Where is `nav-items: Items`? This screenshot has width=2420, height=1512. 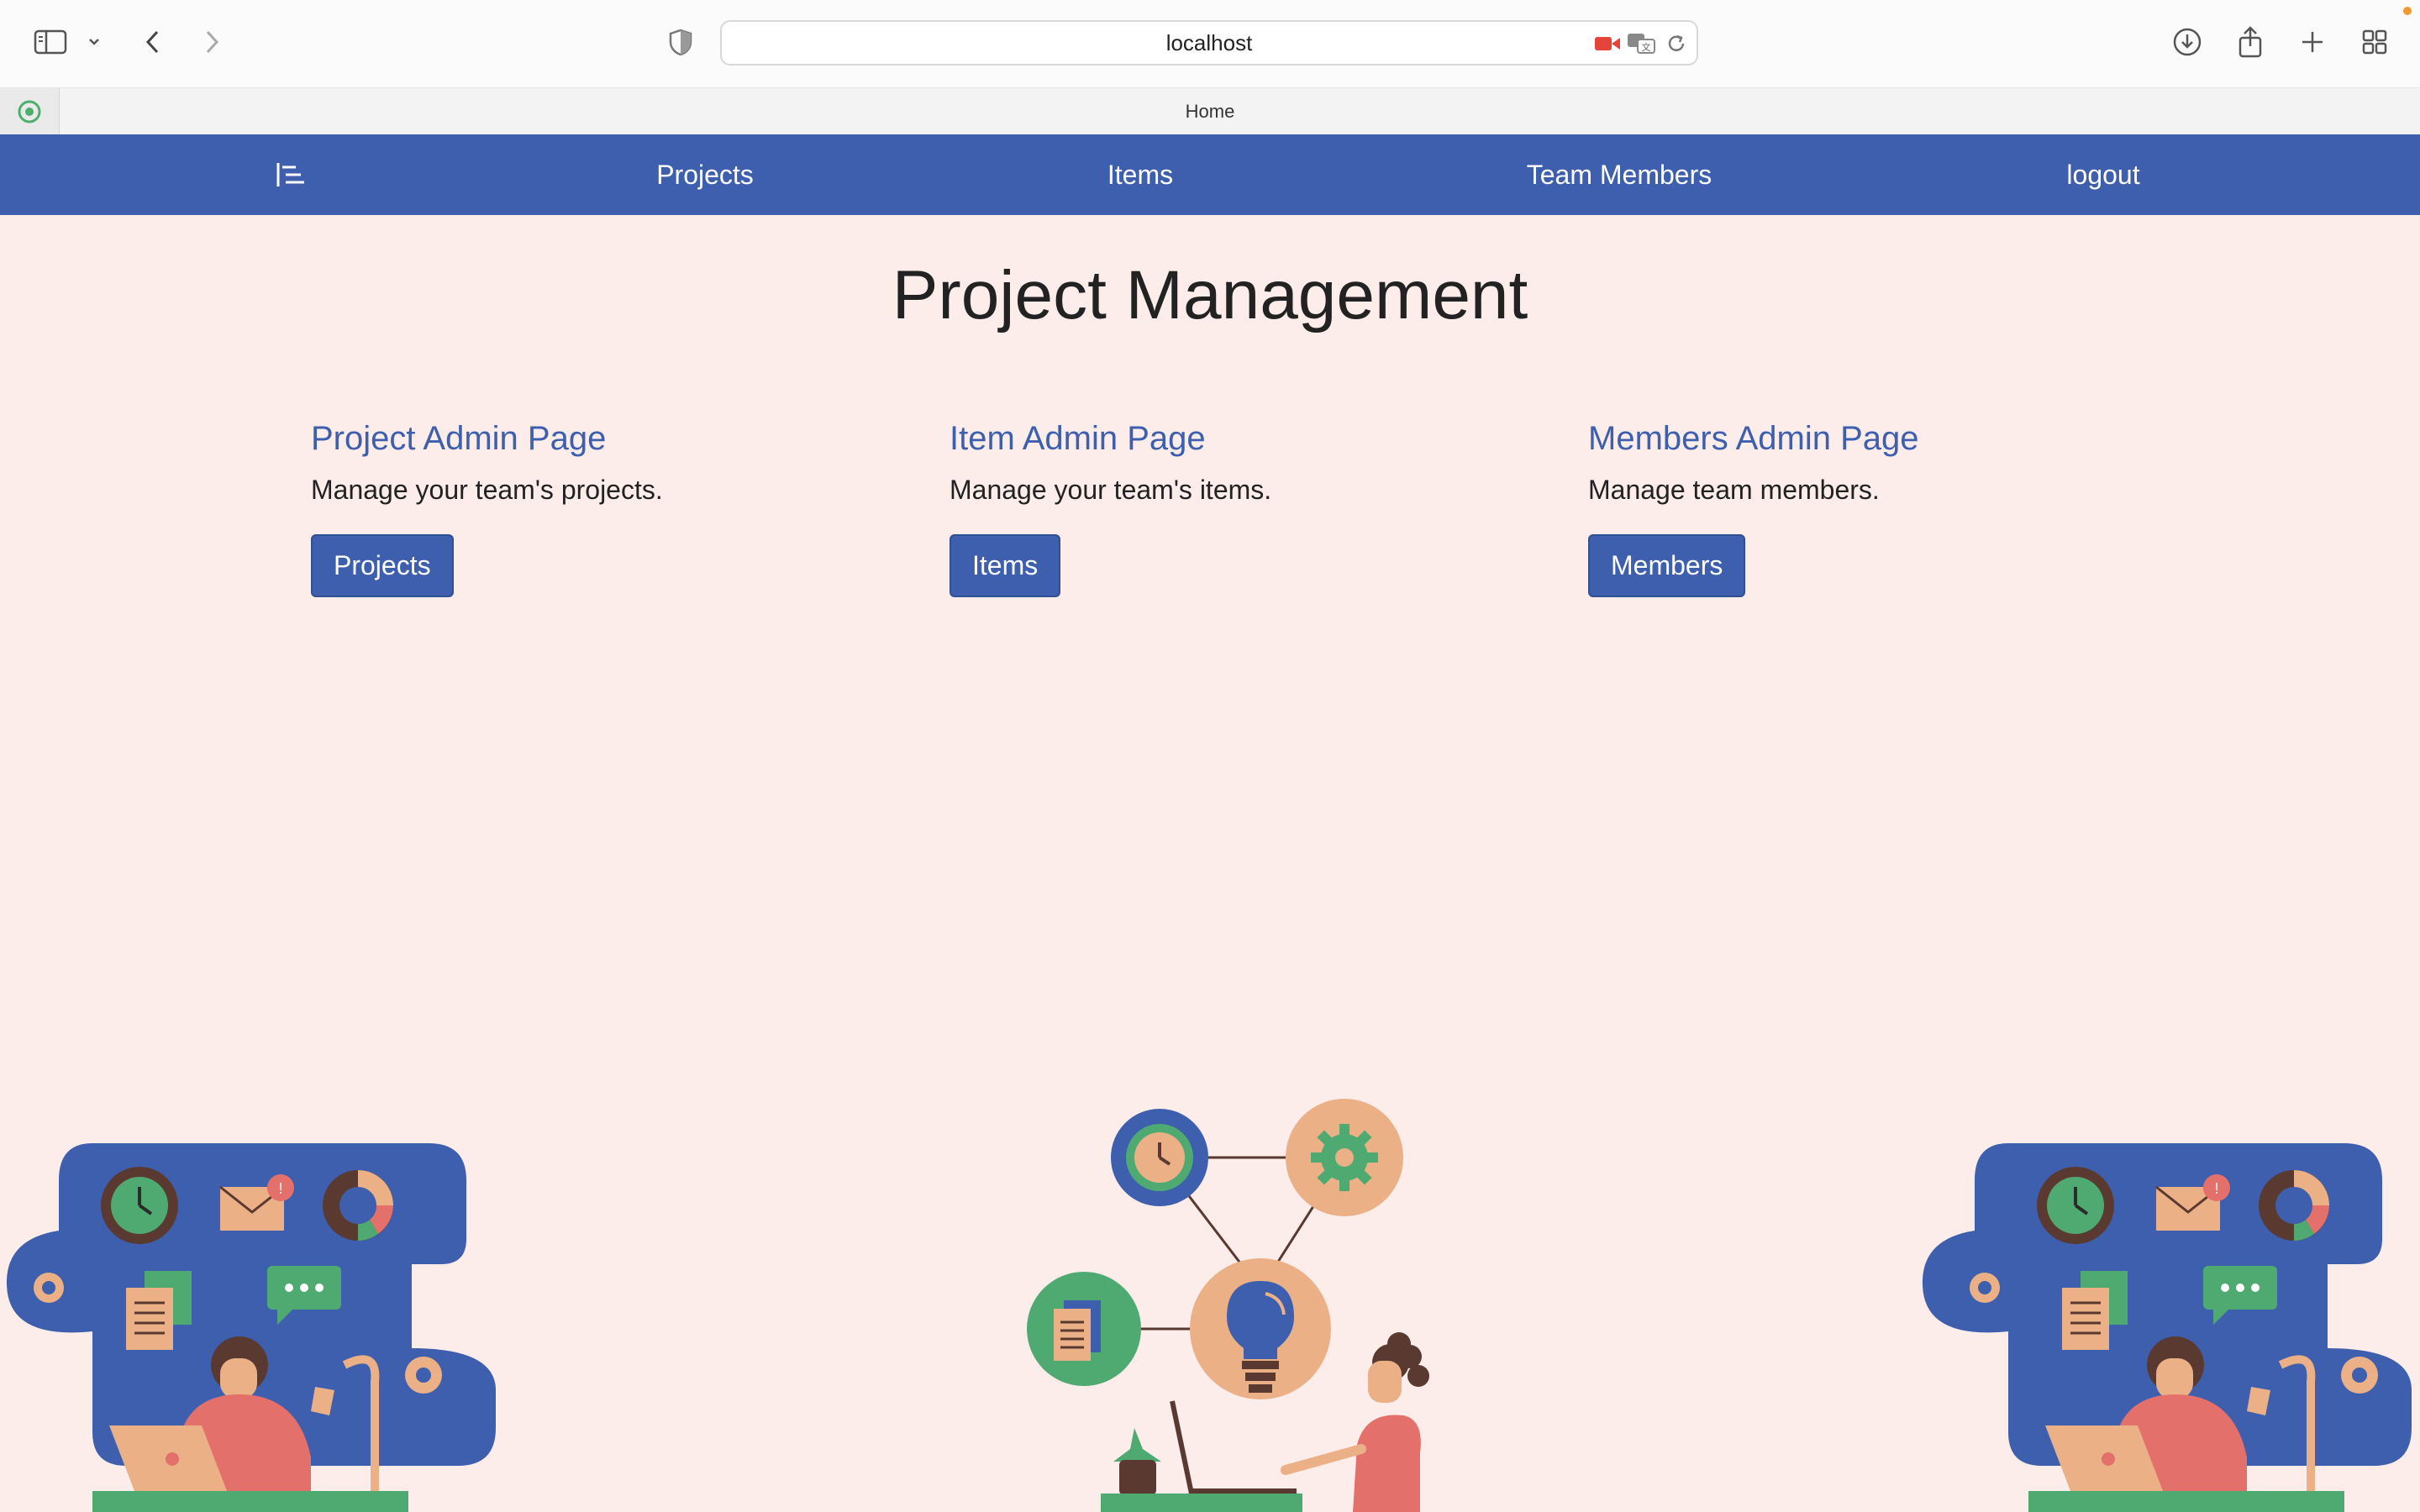
nav-items: Items is located at coordinates (1140, 174).